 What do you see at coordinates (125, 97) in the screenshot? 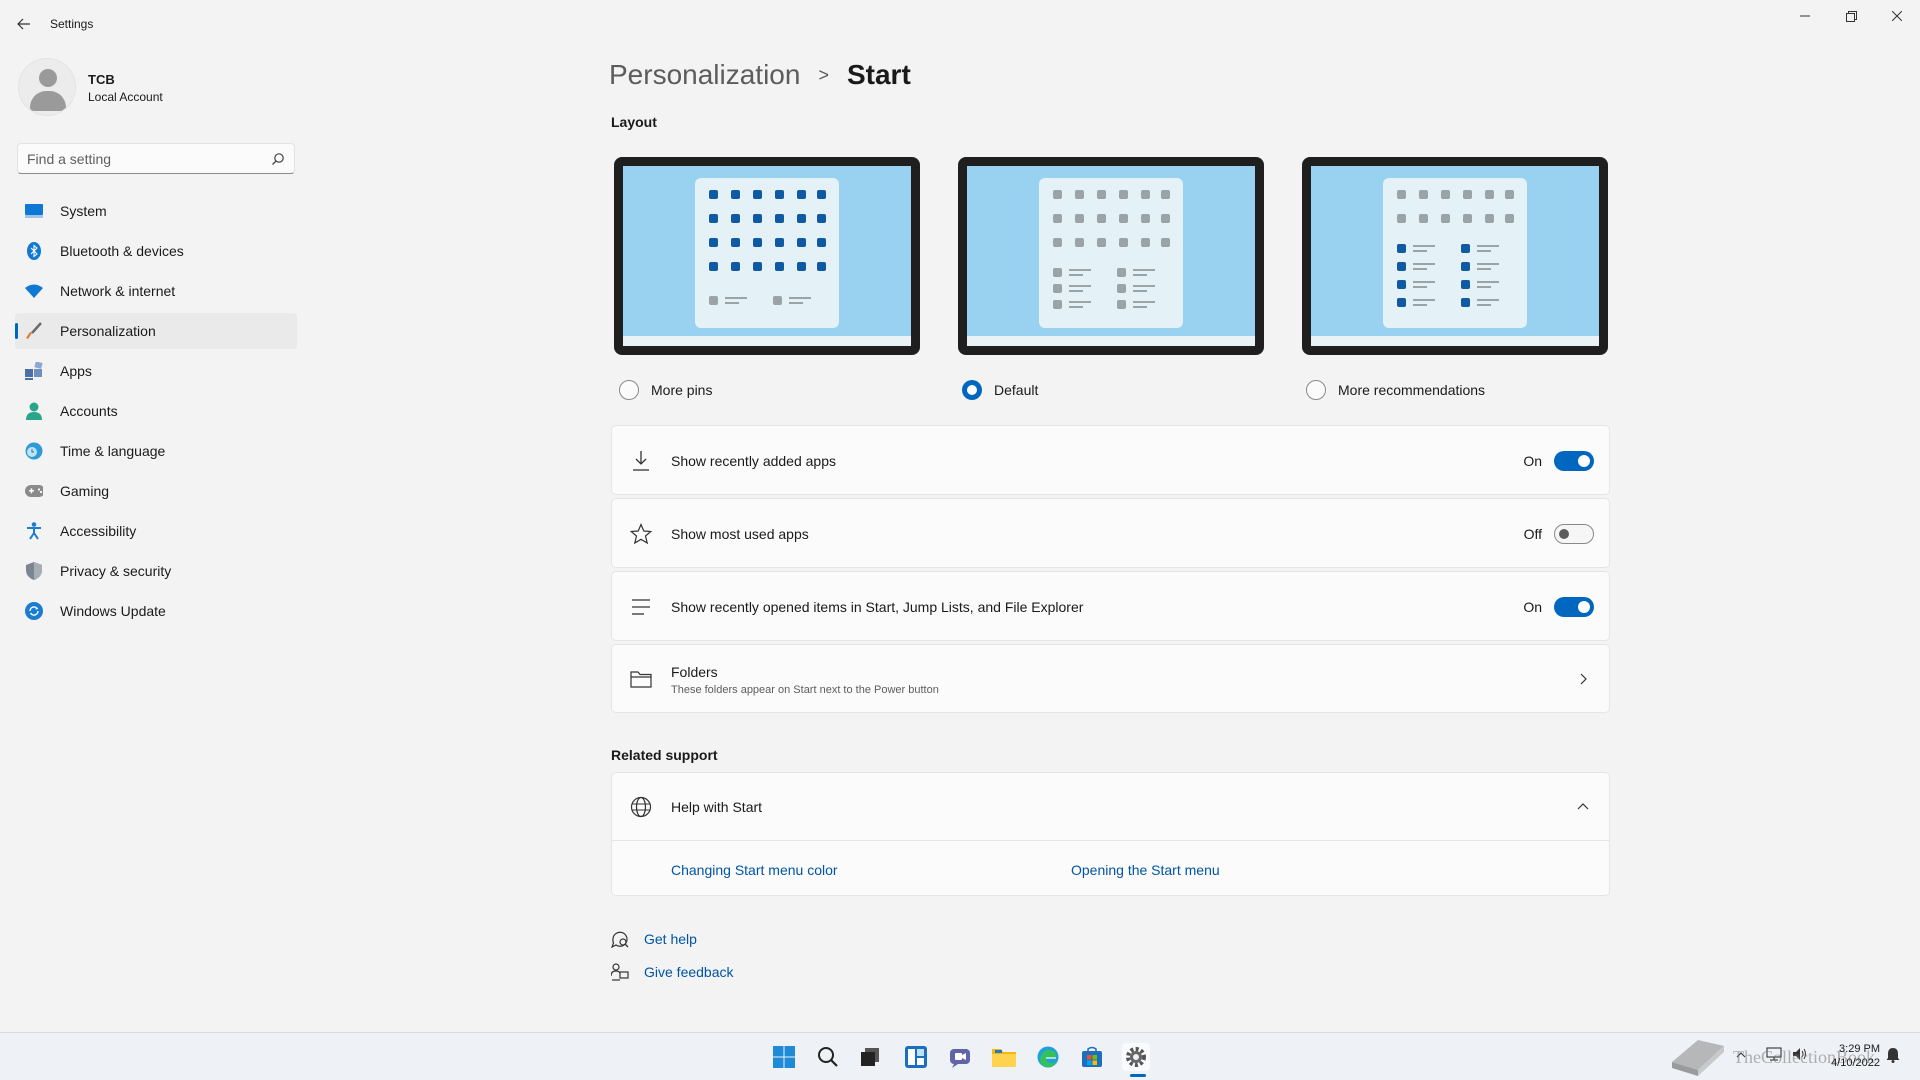
I see `user-account-type: Local Account` at bounding box center [125, 97].